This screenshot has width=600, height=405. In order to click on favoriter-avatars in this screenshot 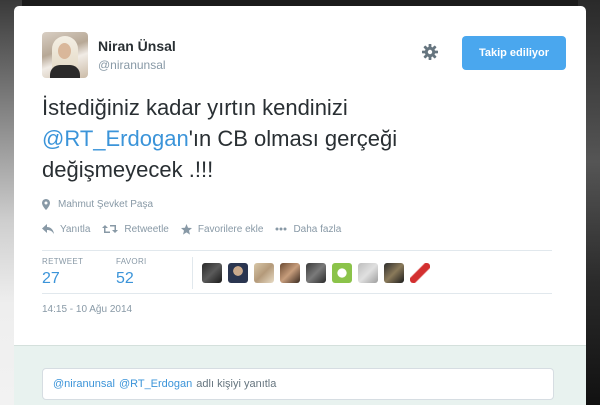, I will do `click(319, 273)`.